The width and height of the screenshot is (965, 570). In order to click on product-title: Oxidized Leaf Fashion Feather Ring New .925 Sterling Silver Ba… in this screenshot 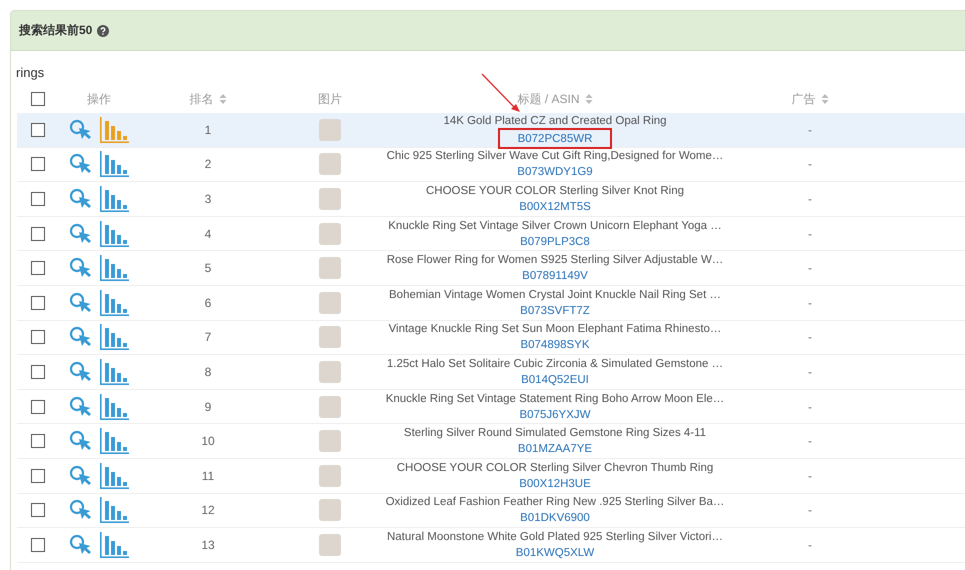, I will do `click(555, 502)`.